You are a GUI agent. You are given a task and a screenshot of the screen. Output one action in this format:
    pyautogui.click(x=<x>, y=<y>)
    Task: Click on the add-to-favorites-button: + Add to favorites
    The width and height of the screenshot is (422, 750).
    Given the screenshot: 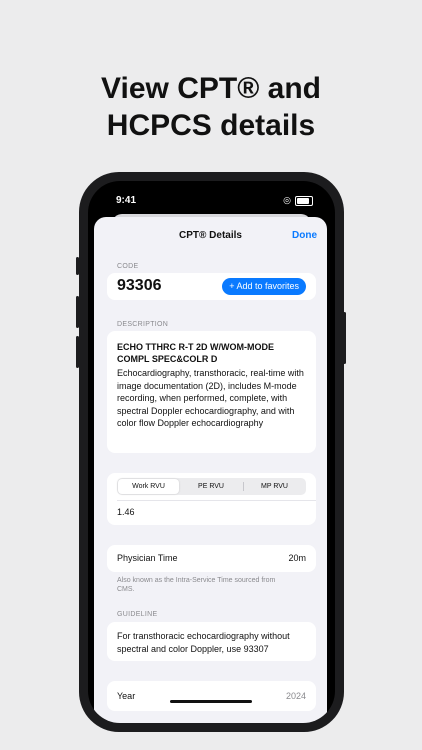 What is the action you would take?
    pyautogui.click(x=264, y=286)
    